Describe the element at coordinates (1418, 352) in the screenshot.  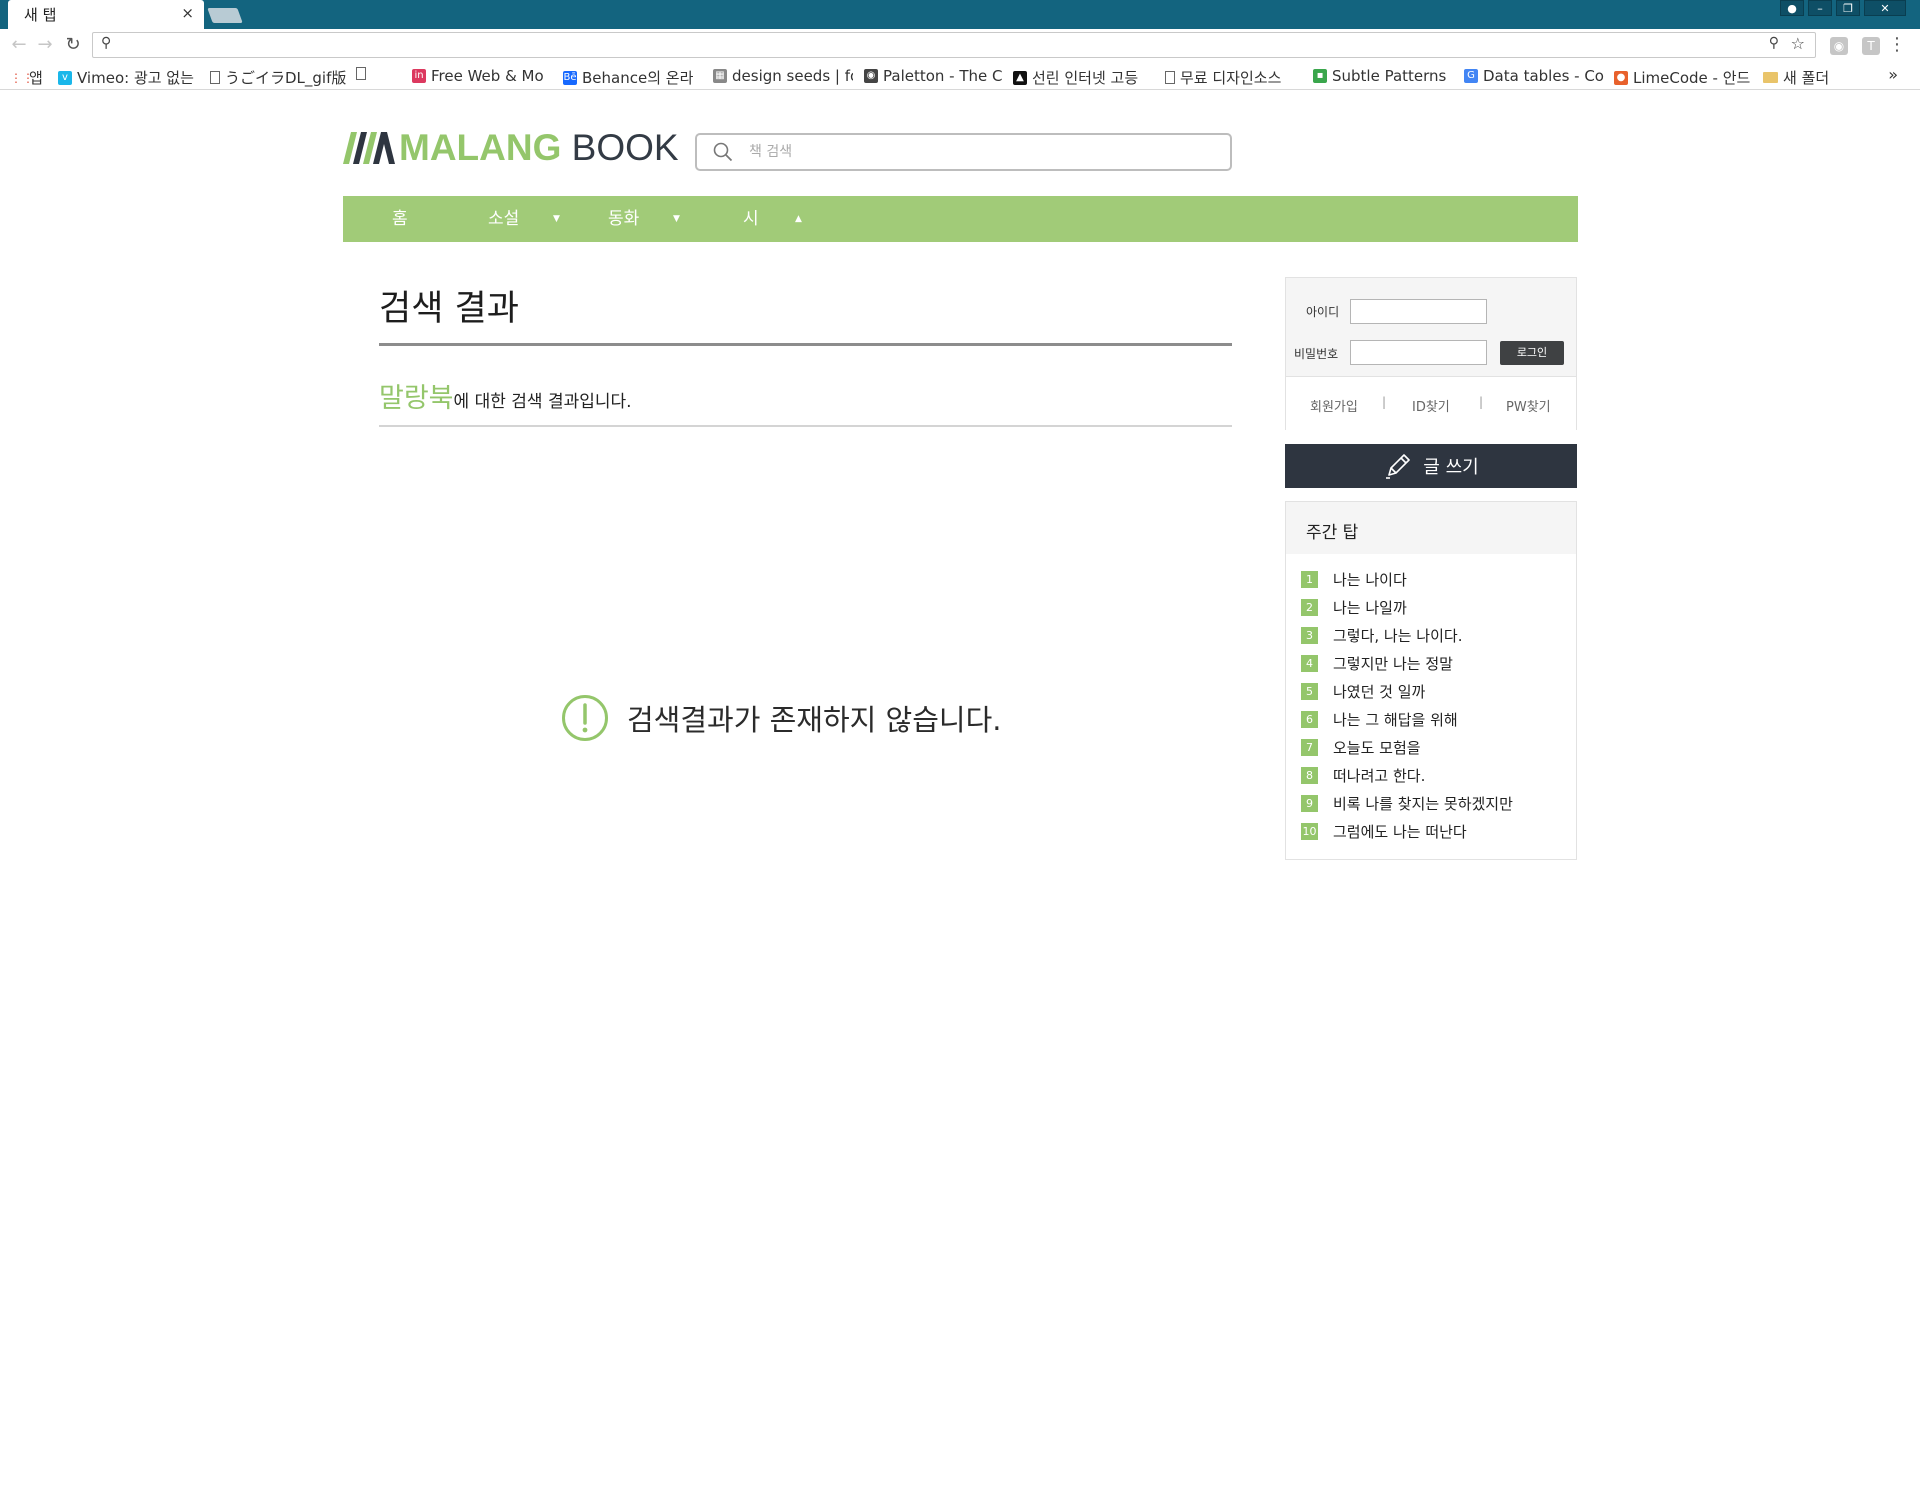
I see `password-field` at that location.